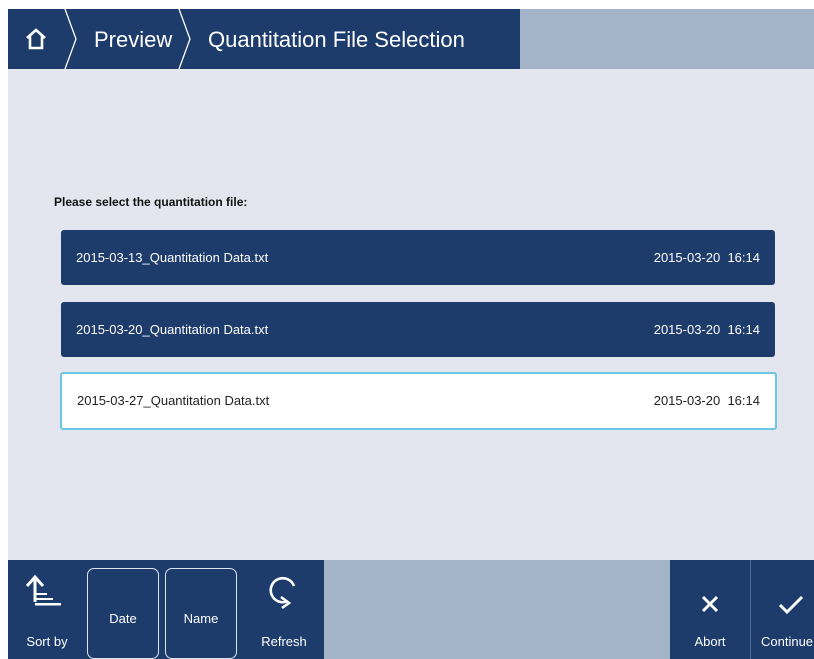 The image size is (814, 659). I want to click on breadcrumb-item-current: Quantitation File Selection, so click(336, 39).